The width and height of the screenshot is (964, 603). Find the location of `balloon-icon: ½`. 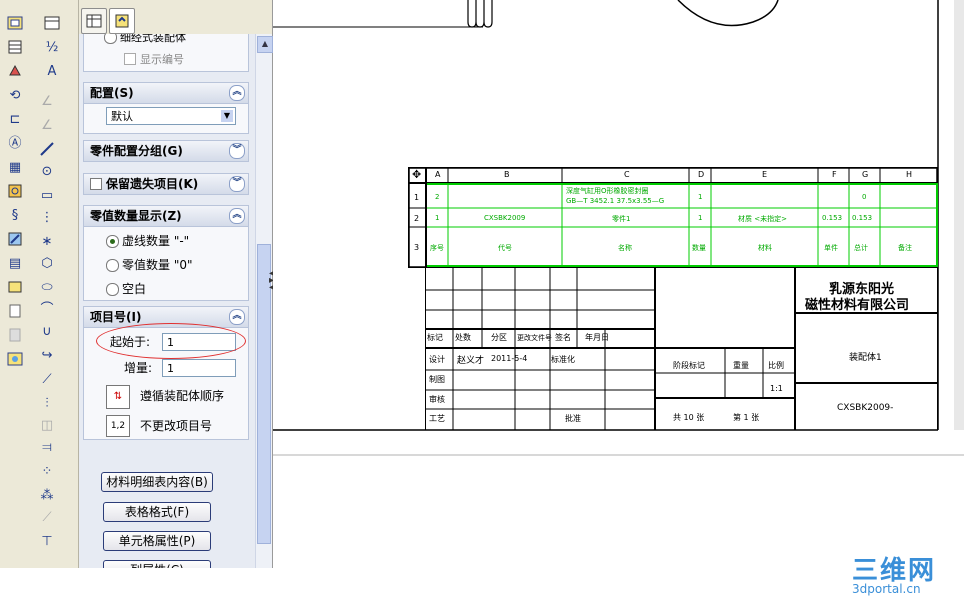

balloon-icon: ½ is located at coordinates (52, 47).